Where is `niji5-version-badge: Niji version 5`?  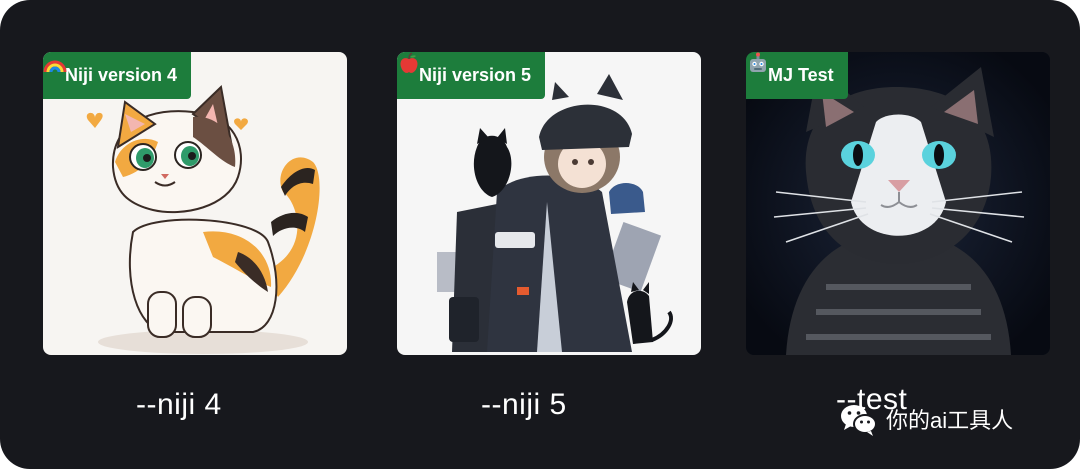
niji5-version-badge: Niji version 5 is located at coordinates (471, 75).